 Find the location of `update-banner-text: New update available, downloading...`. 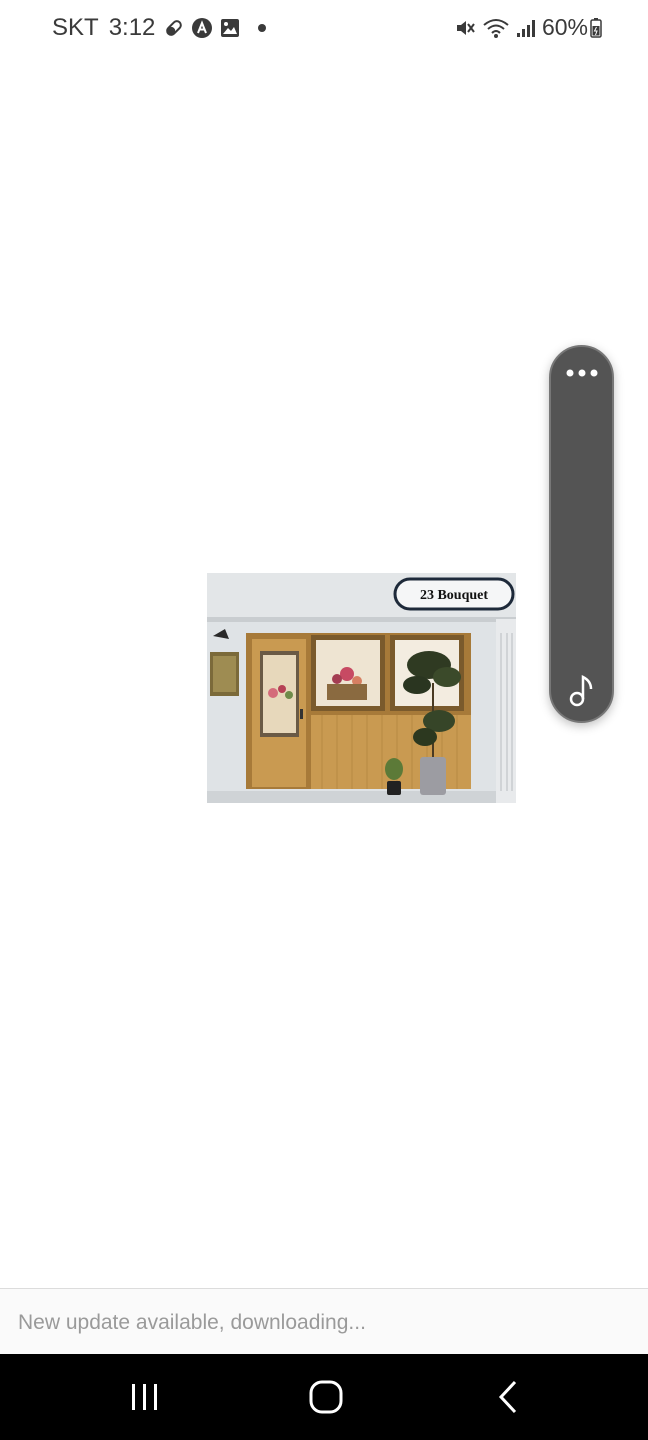

update-banner-text: New update available, downloading... is located at coordinates (192, 1322).